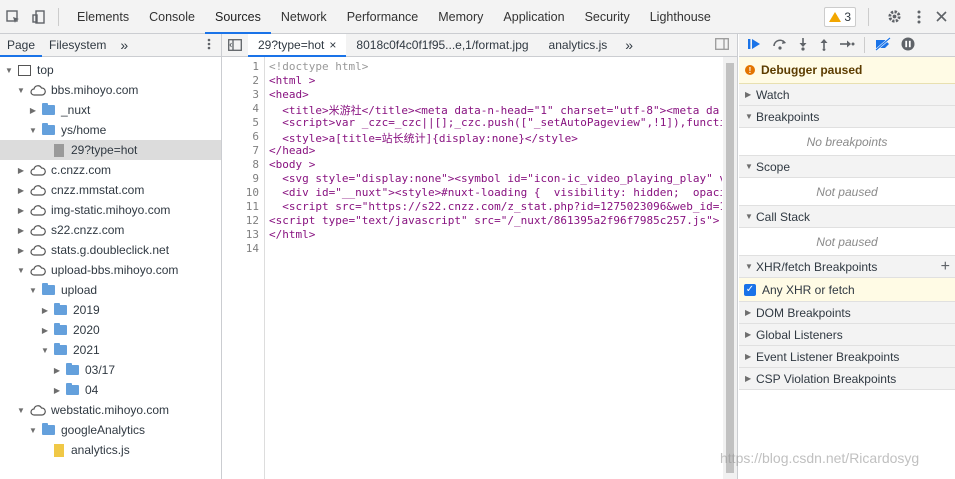  What do you see at coordinates (780, 45) in the screenshot?
I see `step-over-icon` at bounding box center [780, 45].